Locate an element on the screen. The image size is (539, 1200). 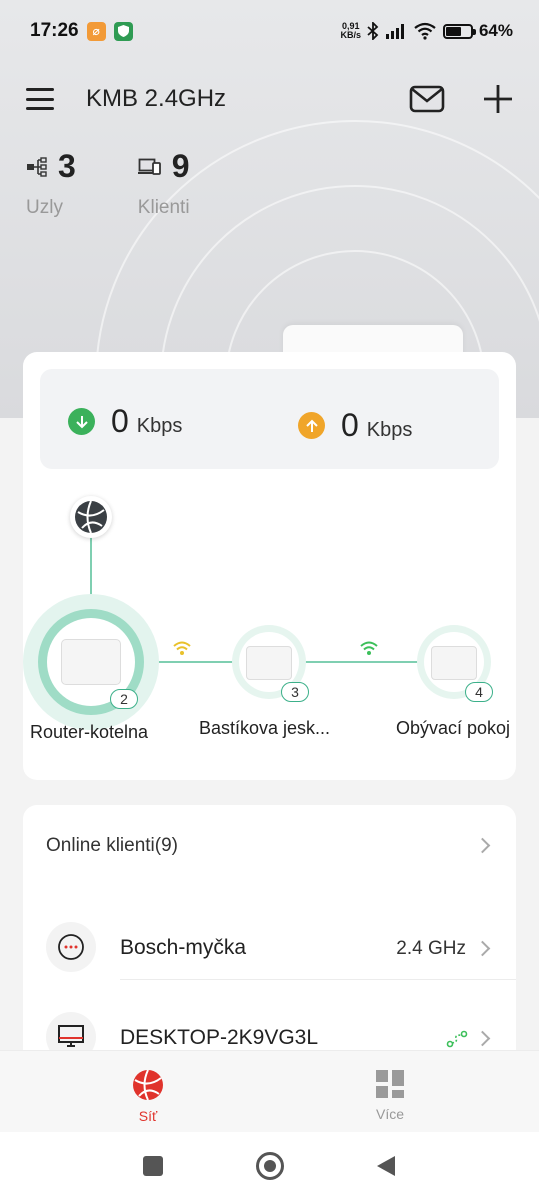
speed-panel: 0 Kbps 0 Kbps is located at coordinates (269, 419).